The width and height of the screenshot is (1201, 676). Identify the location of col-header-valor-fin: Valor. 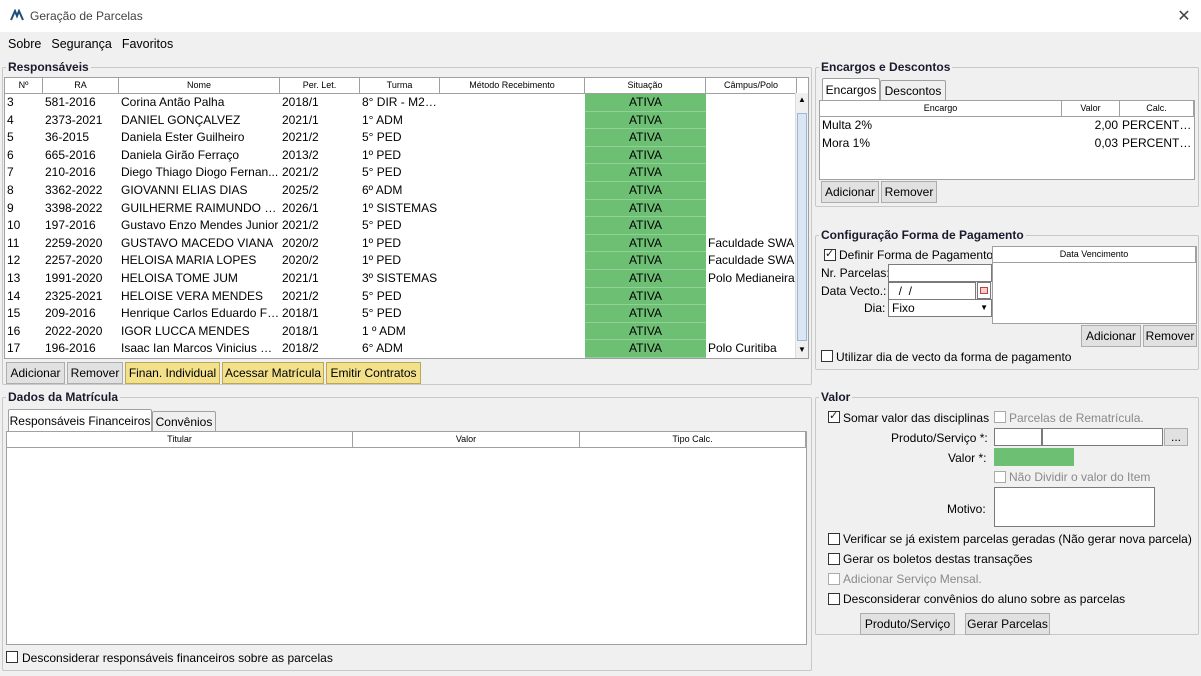
(466, 440).